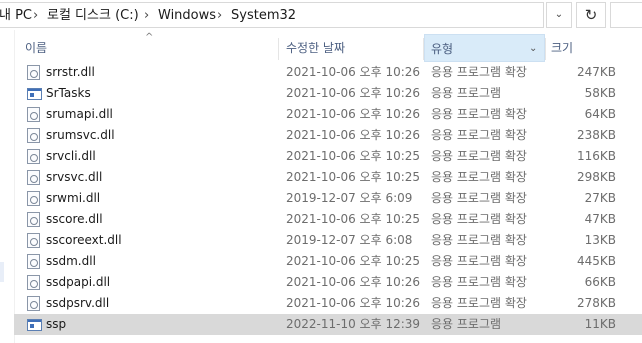  Describe the element at coordinates (349, 240) in the screenshot. I see `file-date: 2019-12-07 오후 6:08` at that location.